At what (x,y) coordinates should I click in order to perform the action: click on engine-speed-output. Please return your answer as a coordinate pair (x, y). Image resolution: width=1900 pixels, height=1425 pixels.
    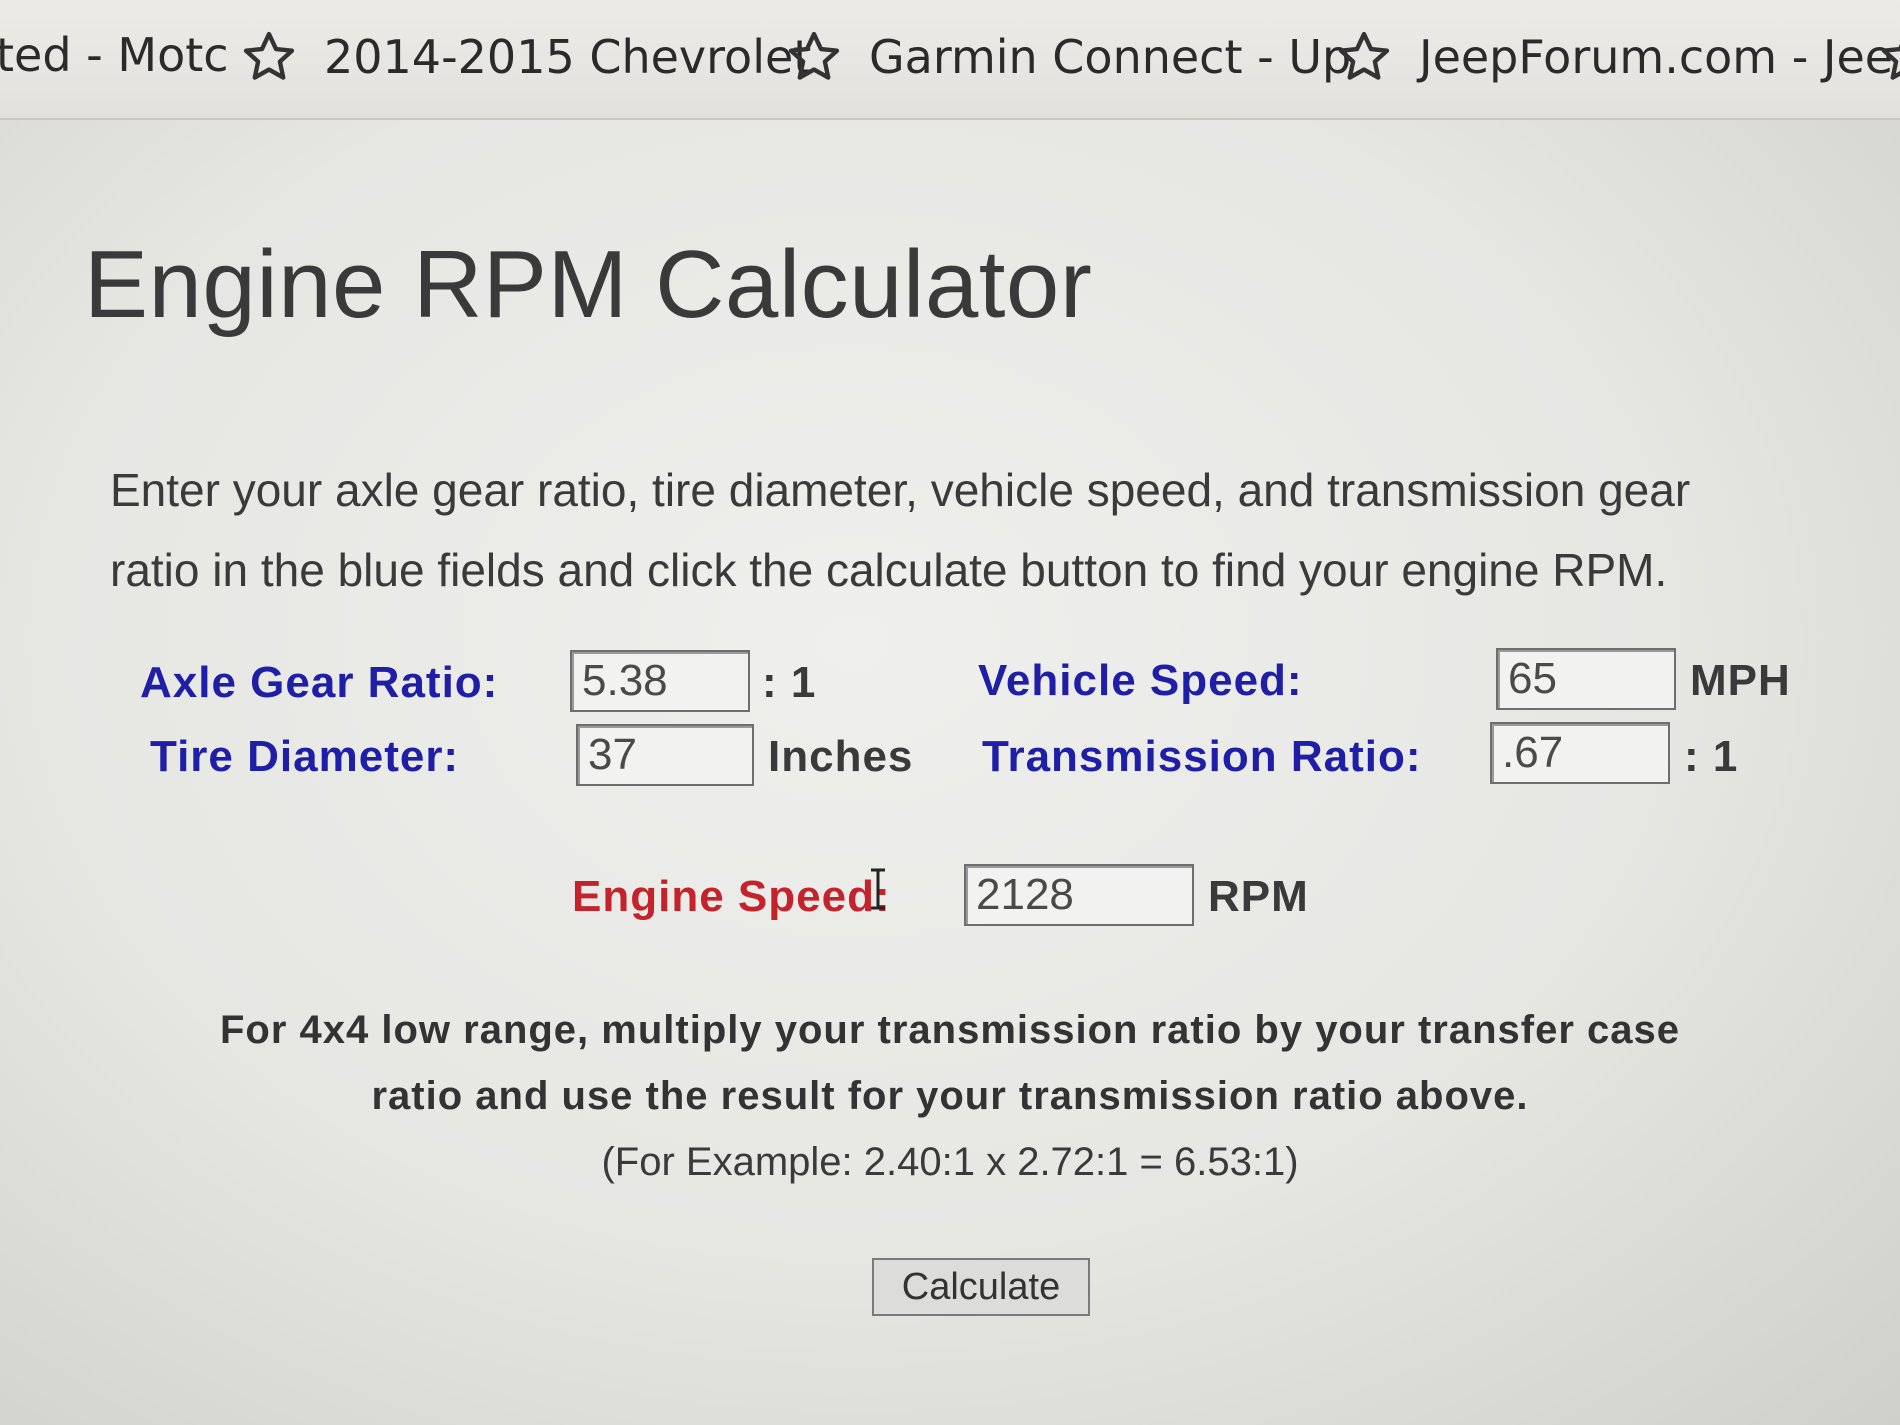
    Looking at the image, I should click on (1079, 895).